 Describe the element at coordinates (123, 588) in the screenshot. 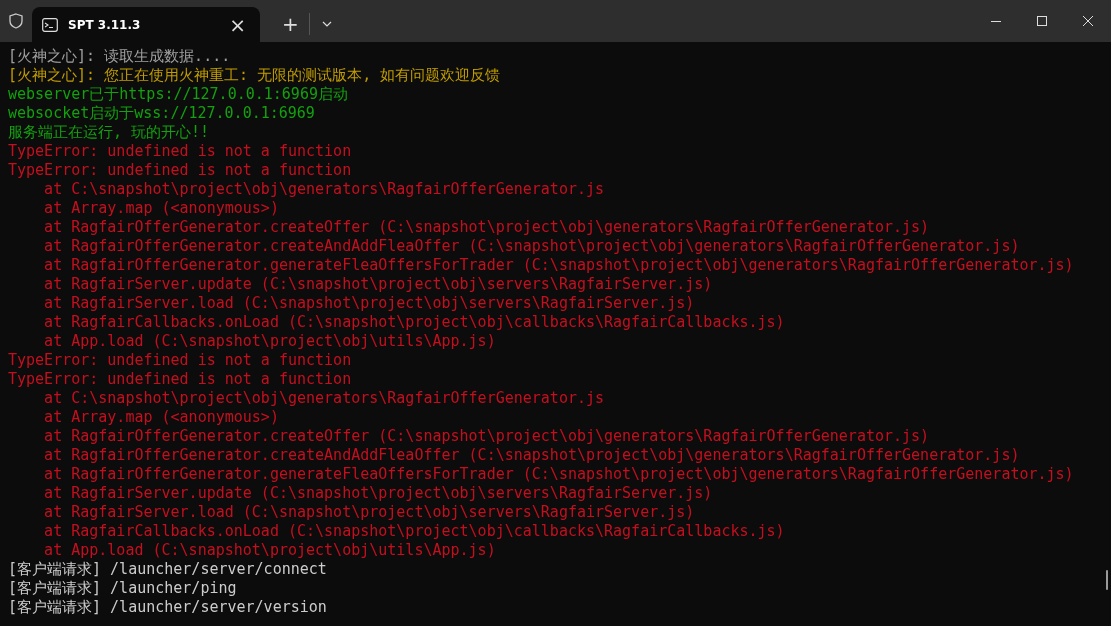

I see `console-line: [客户端请求] /launcher/ping` at that location.